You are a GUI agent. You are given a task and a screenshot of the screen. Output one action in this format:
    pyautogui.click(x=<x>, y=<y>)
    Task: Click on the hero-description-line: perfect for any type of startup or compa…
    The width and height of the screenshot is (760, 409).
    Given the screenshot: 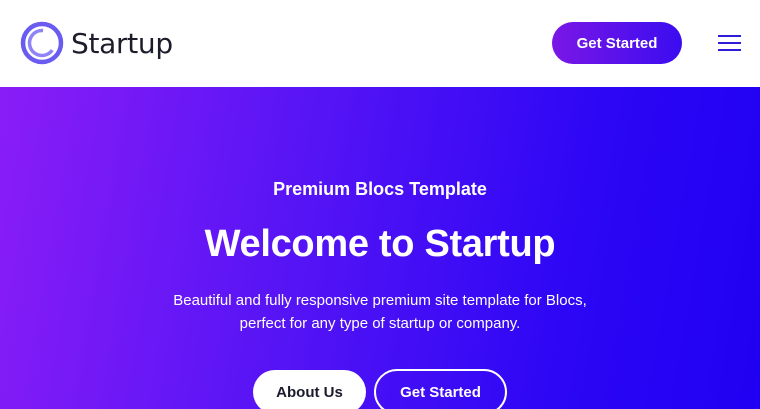 What is the action you would take?
    pyautogui.click(x=380, y=323)
    